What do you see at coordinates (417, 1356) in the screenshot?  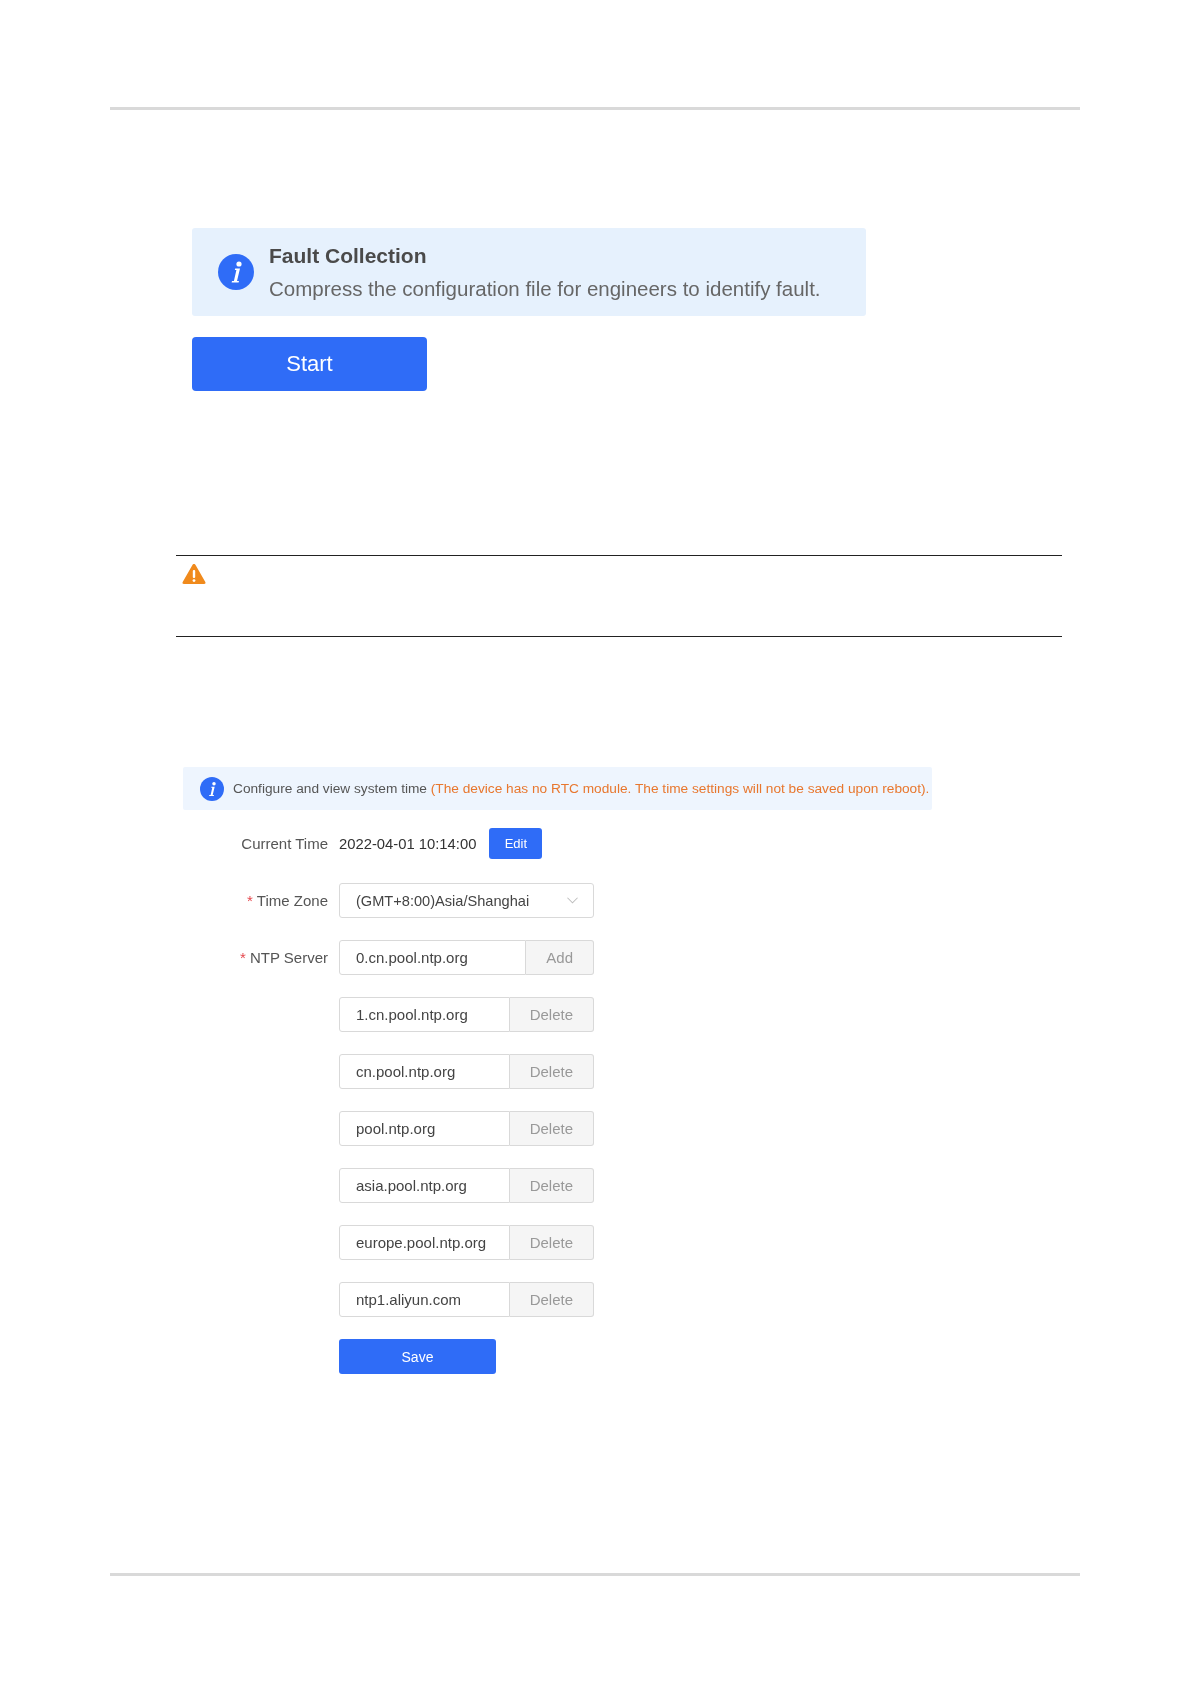 I see `save-button: Save` at bounding box center [417, 1356].